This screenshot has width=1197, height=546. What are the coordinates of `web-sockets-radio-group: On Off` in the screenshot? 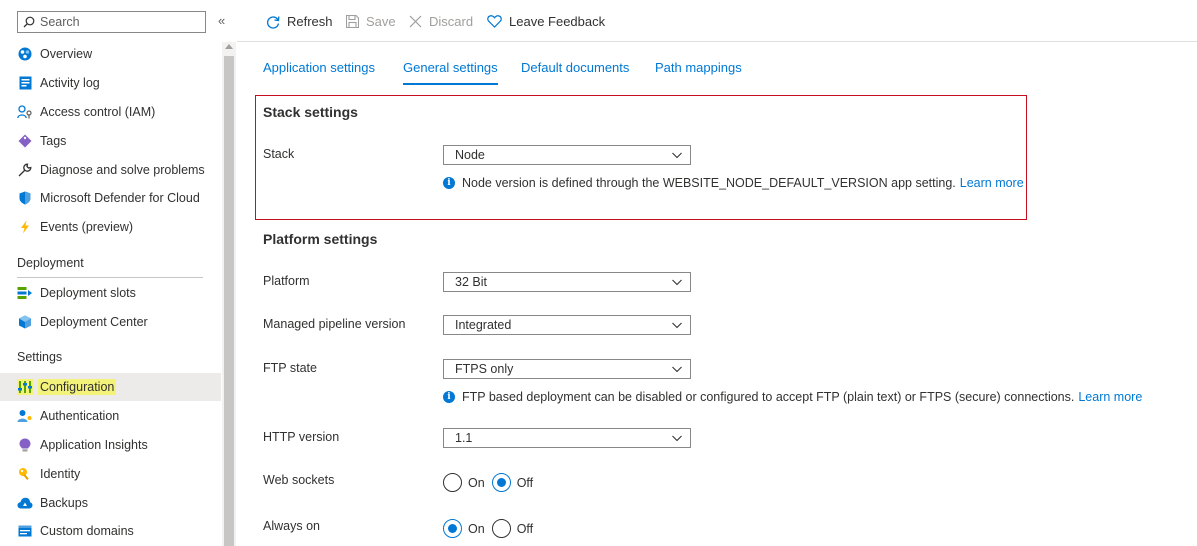 It's located at (491, 482).